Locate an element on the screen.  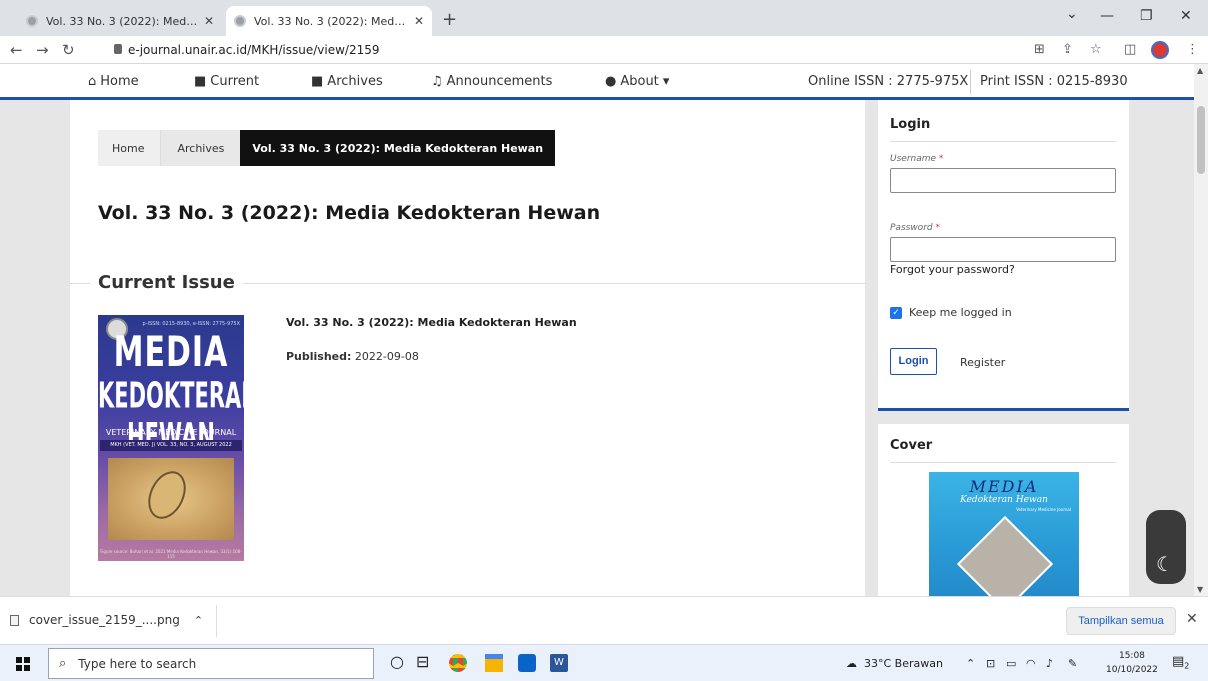
mail-icon is located at coordinates (527, 663).